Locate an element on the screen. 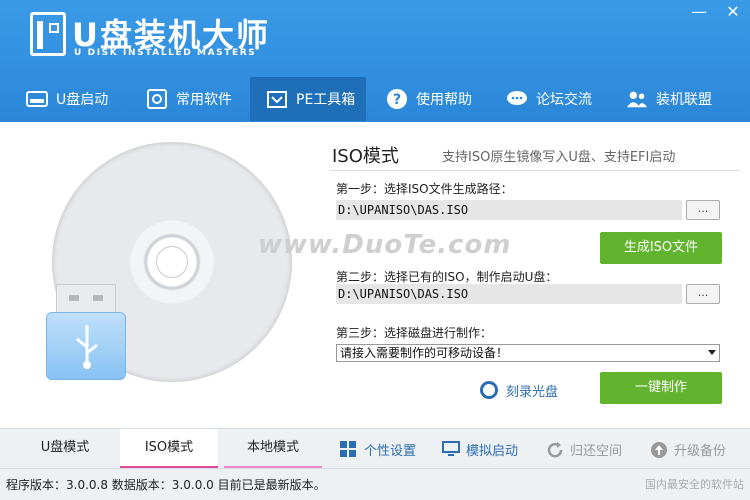  nav-alliance: 装机联盟 is located at coordinates (669, 99).